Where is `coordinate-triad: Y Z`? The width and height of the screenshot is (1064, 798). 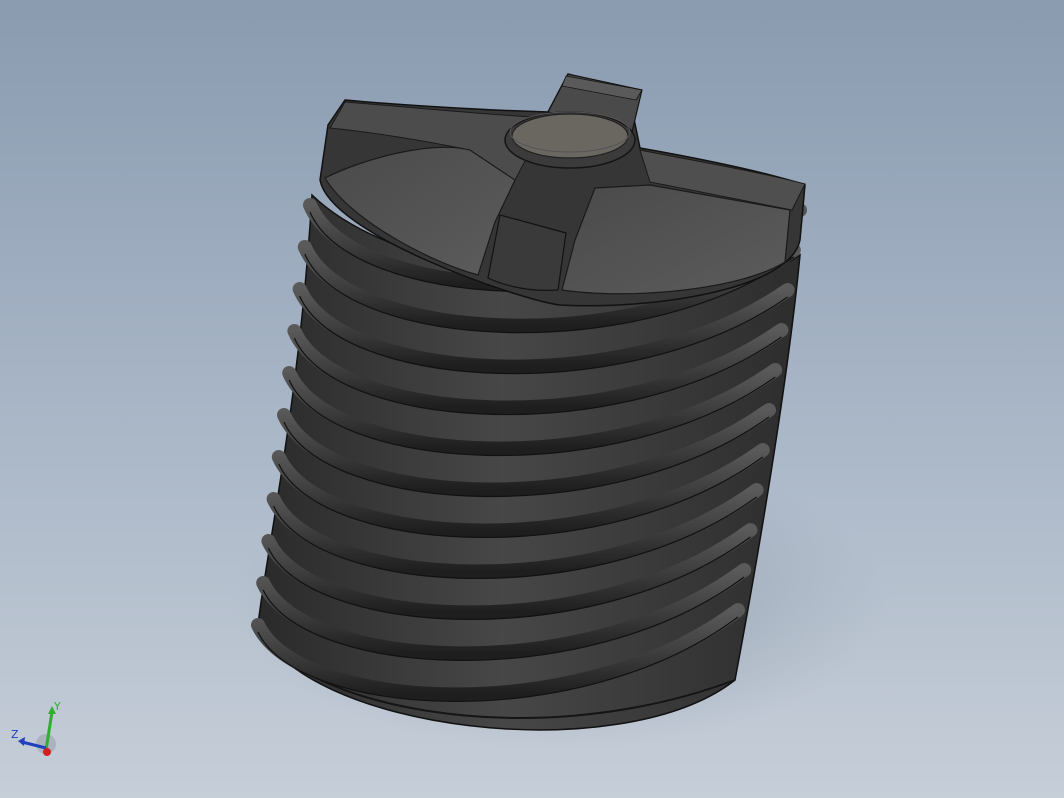 coordinate-triad: Y Z is located at coordinates (36, 728).